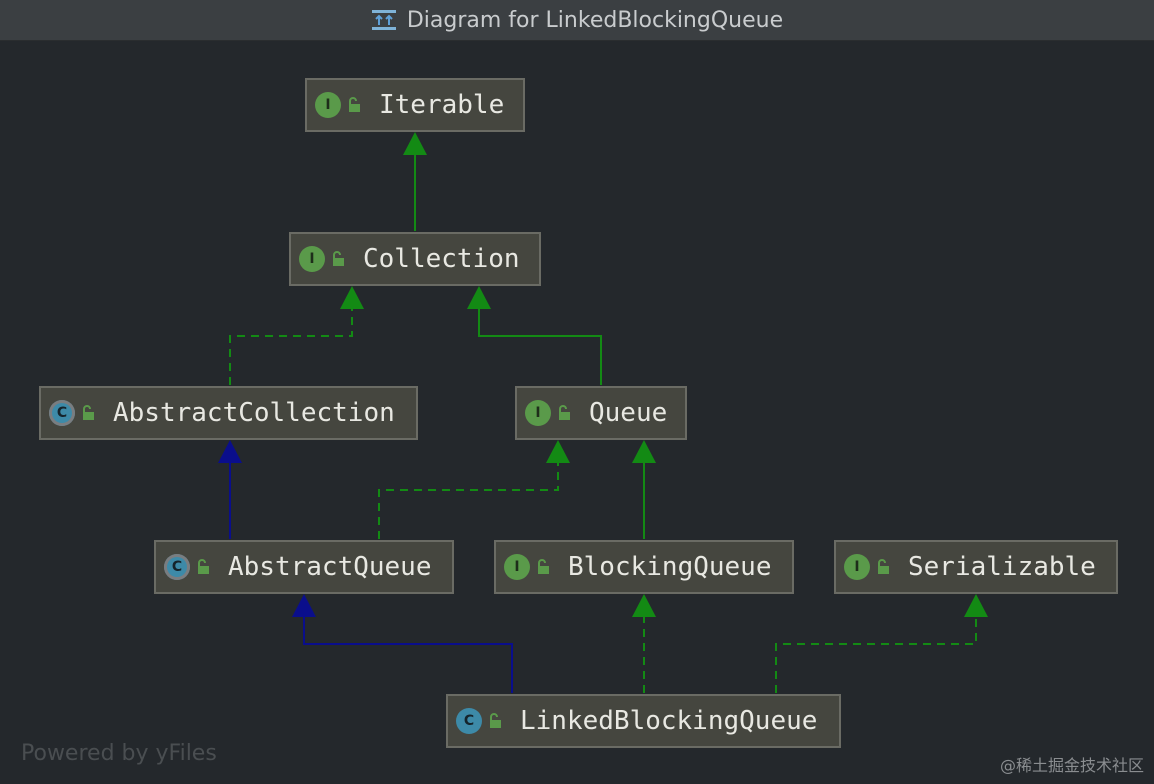 The width and height of the screenshot is (1154, 784). Describe the element at coordinates (441, 259) in the screenshot. I see `node-label: Collection` at that location.